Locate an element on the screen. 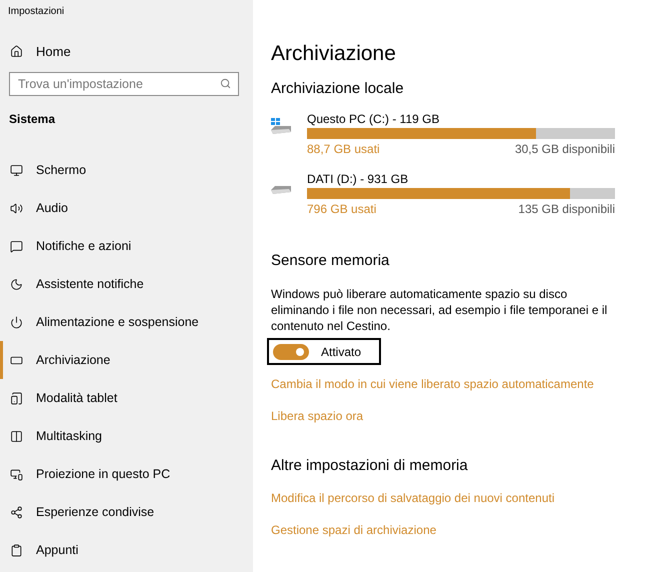 The image size is (650, 572). page-title: Archiviazione is located at coordinates (334, 54).